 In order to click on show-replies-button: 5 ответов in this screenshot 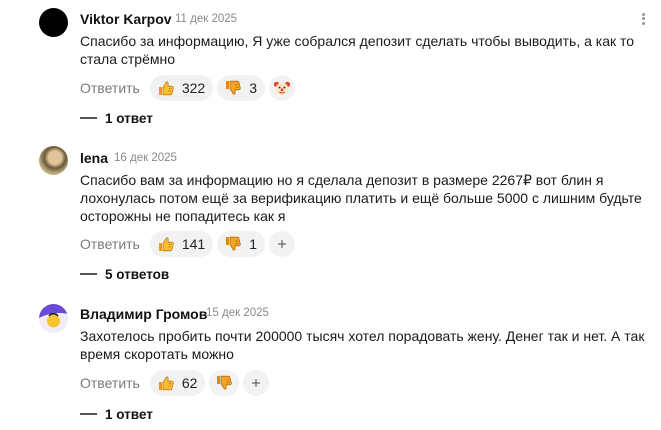, I will do `click(124, 274)`.